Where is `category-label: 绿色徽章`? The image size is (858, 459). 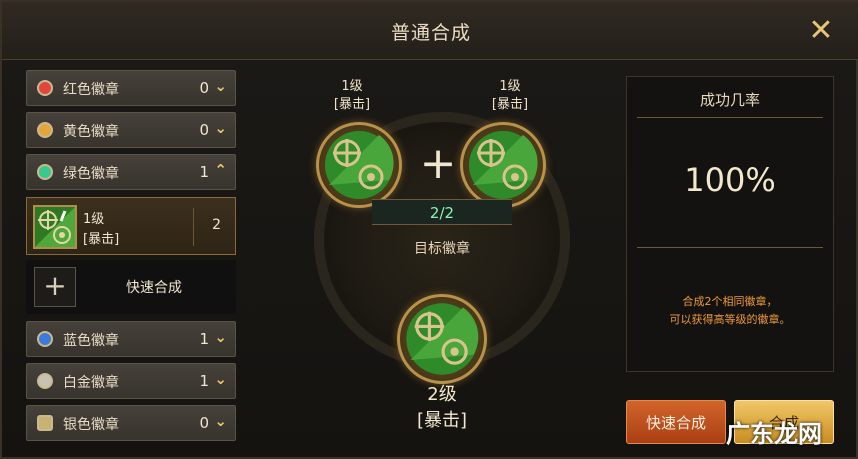
category-label: 绿色徽章 is located at coordinates (91, 174).